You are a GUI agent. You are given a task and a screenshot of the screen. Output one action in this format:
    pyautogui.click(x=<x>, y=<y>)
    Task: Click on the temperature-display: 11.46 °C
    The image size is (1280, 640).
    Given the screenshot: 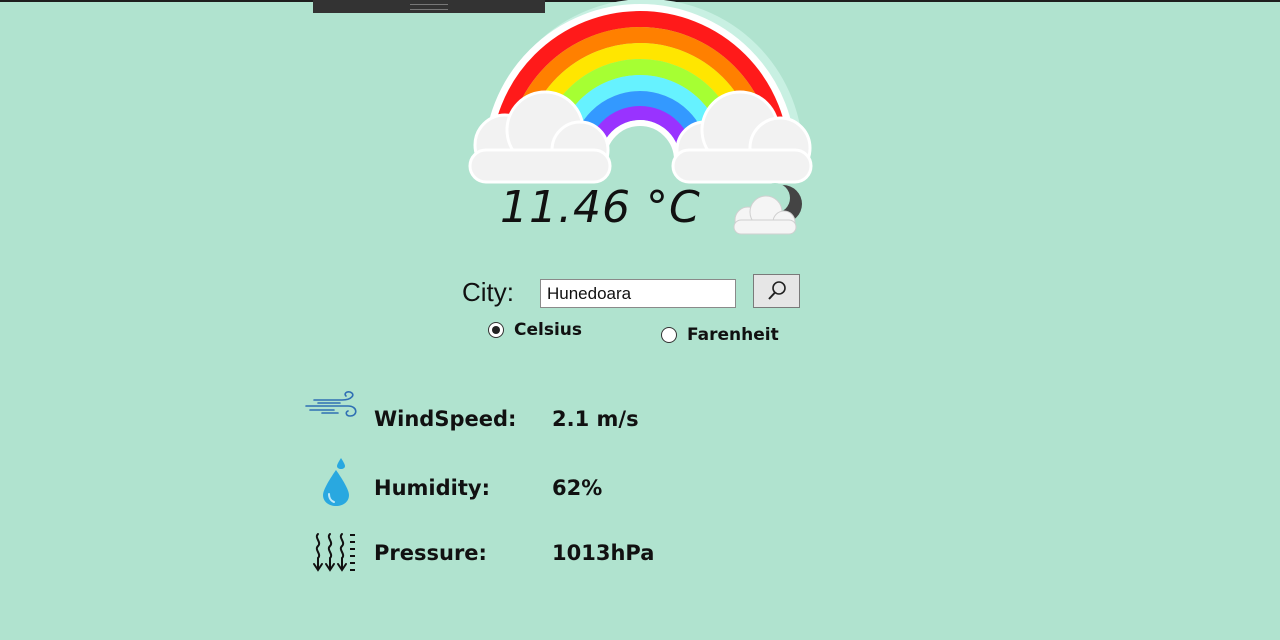 What is the action you would take?
    pyautogui.click(x=600, y=207)
    